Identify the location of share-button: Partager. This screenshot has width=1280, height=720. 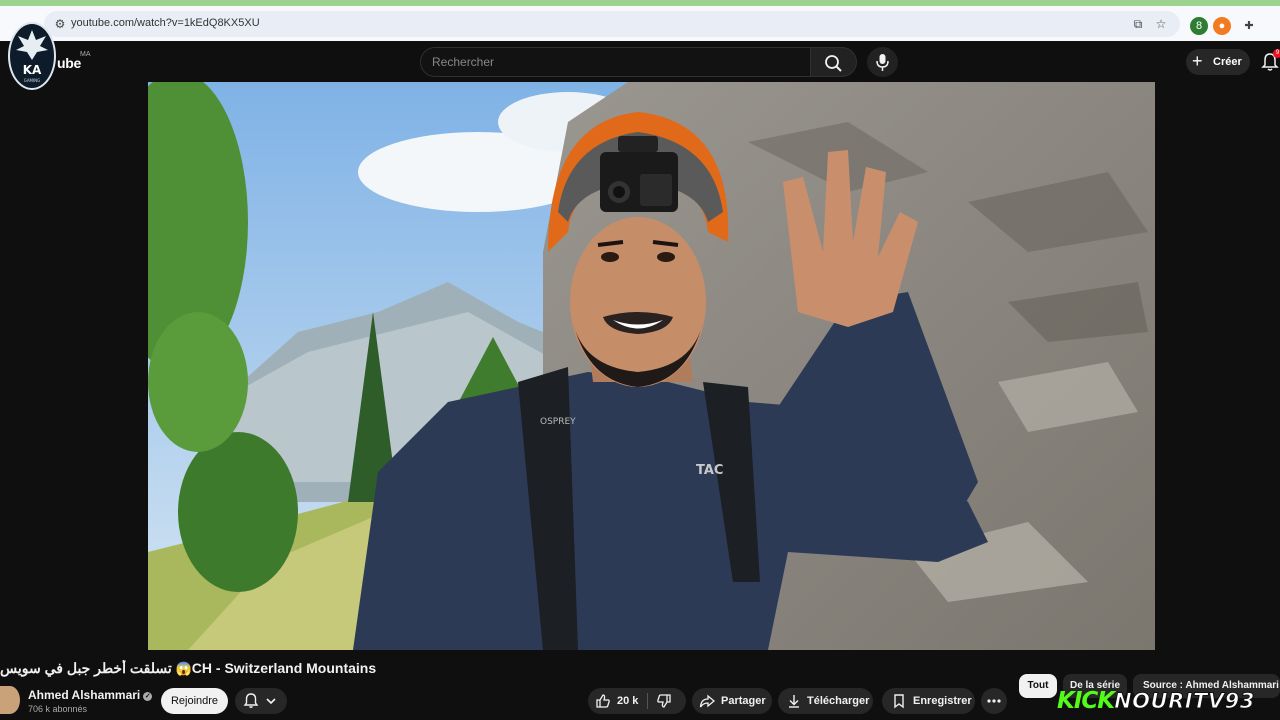
(732, 701).